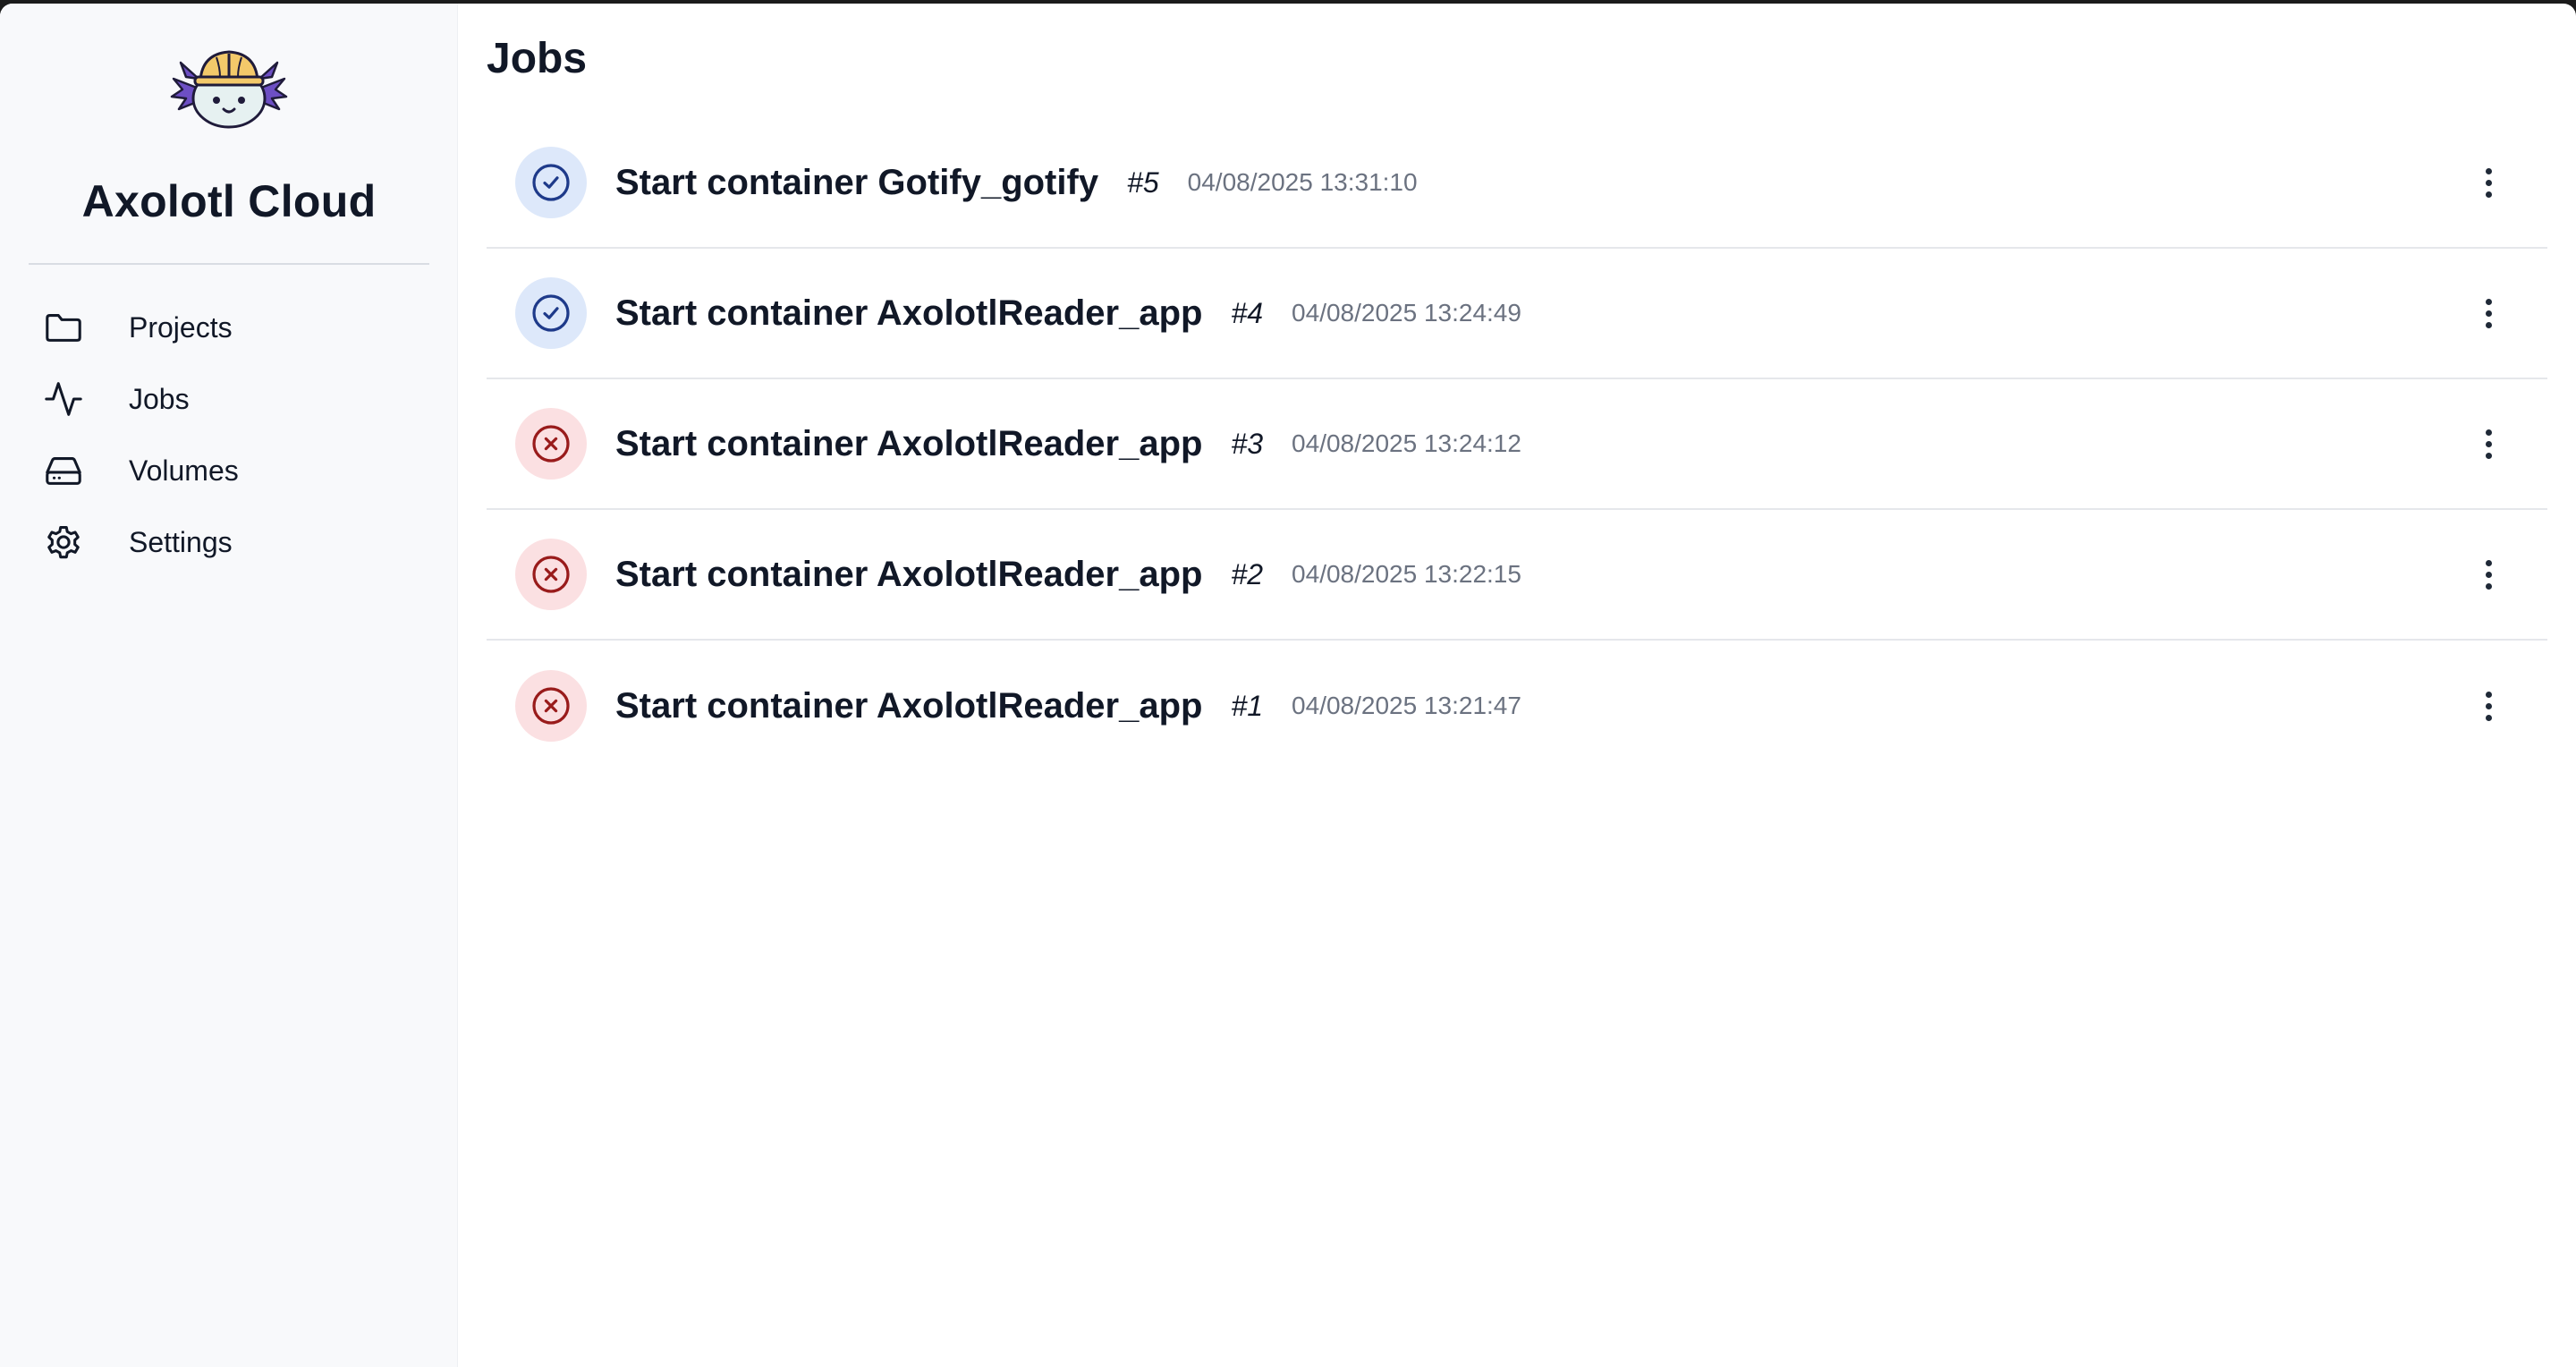 The width and height of the screenshot is (2576, 1367). What do you see at coordinates (63, 470) in the screenshot?
I see `hard-drive-icon` at bounding box center [63, 470].